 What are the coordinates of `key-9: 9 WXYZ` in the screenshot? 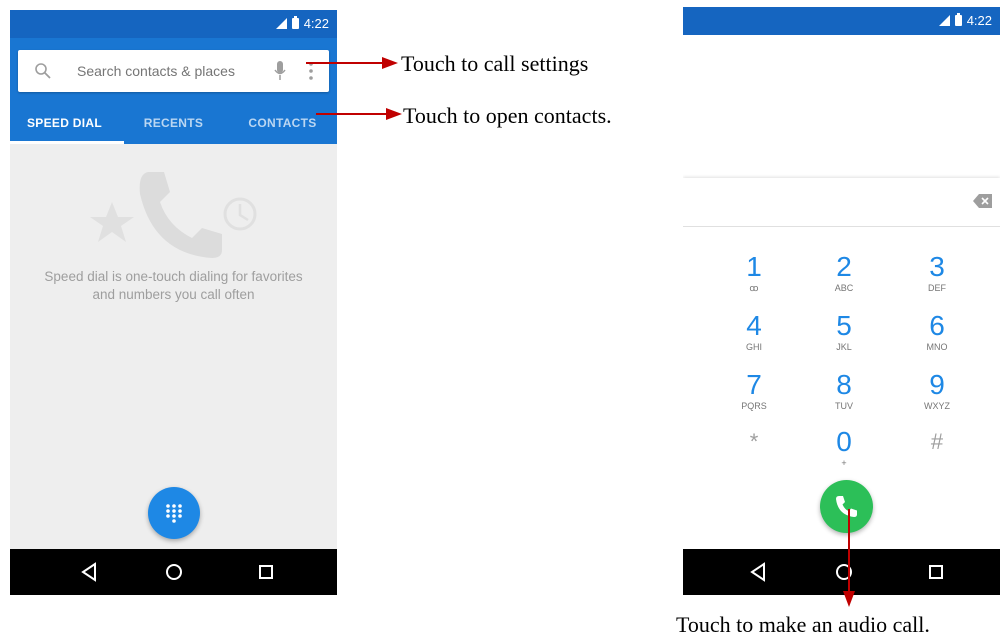 It's located at (937, 399).